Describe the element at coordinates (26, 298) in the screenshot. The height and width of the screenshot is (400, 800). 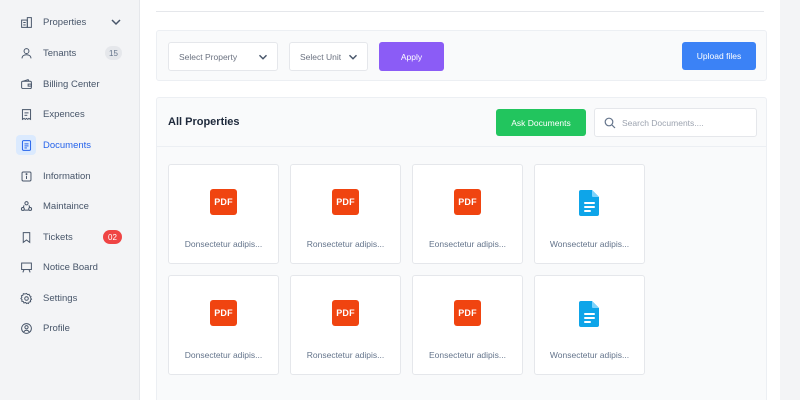
I see `gear-icon` at that location.